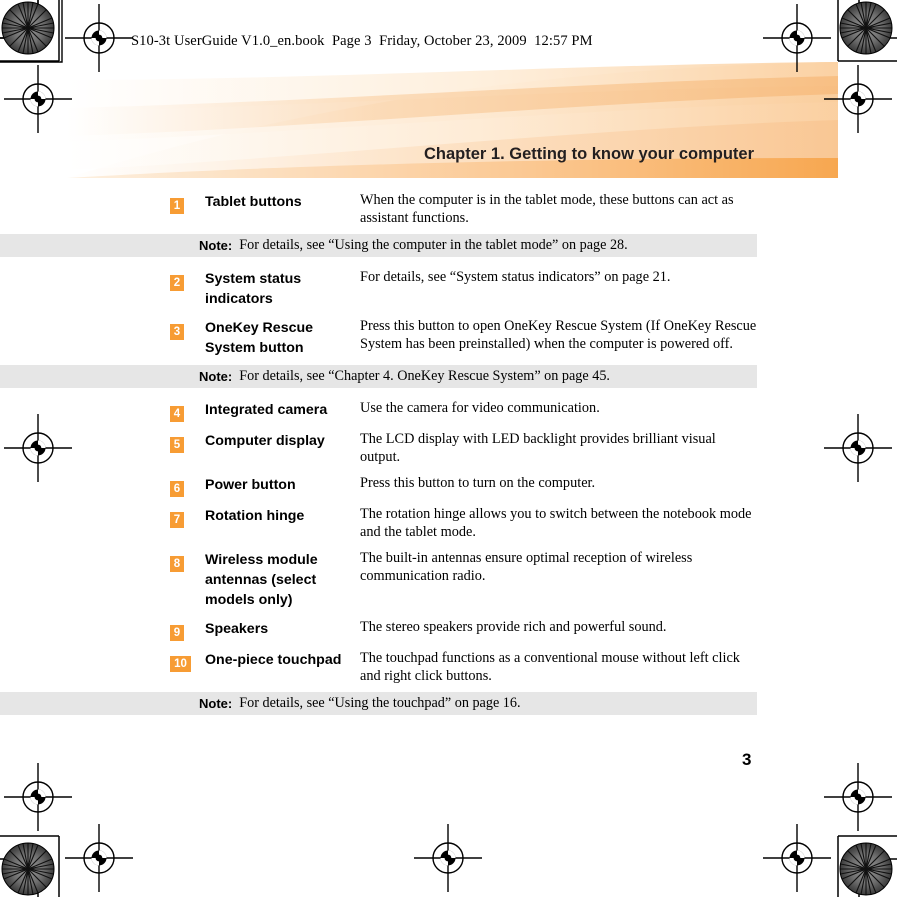  Describe the element at coordinates (266, 410) in the screenshot. I see `item-label: Integrated camera` at that location.